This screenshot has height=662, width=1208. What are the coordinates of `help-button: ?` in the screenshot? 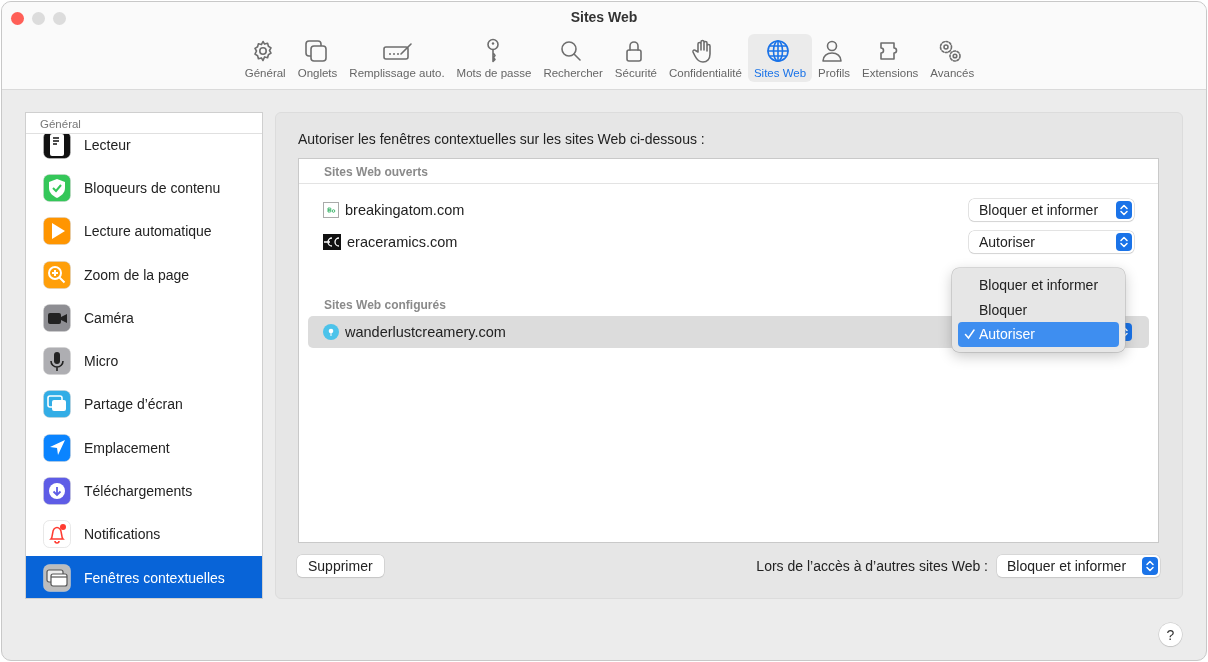 It's located at (1170, 634).